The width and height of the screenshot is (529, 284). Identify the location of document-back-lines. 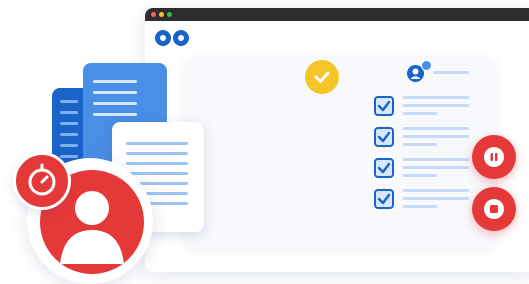
(69, 129).